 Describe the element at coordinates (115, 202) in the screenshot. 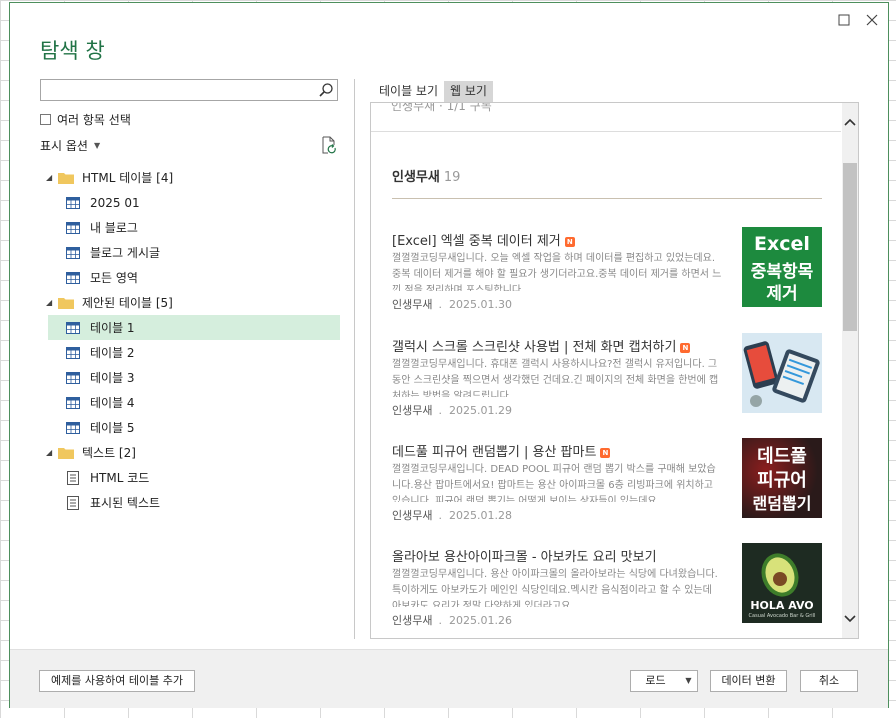

I see `tree-item-label: 2025 01` at that location.